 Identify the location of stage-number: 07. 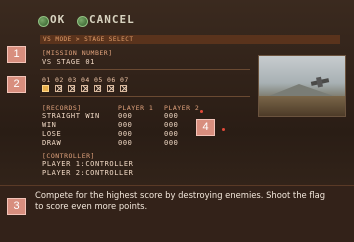
(124, 80).